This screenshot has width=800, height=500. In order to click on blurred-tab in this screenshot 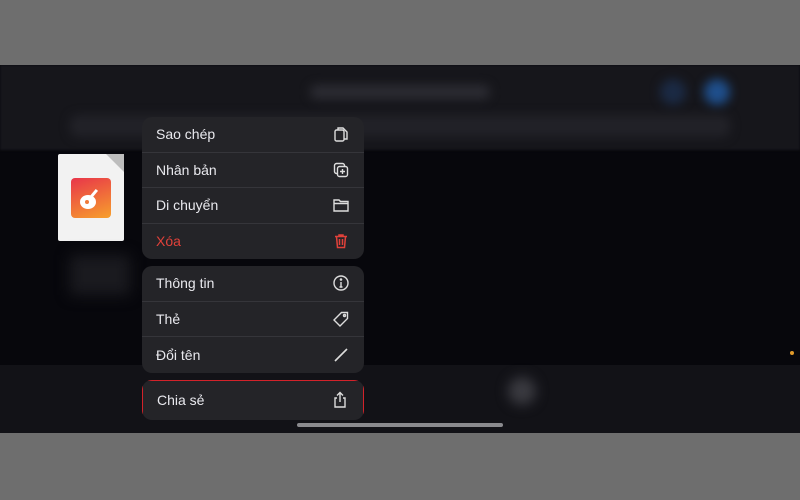, I will do `click(522, 391)`.